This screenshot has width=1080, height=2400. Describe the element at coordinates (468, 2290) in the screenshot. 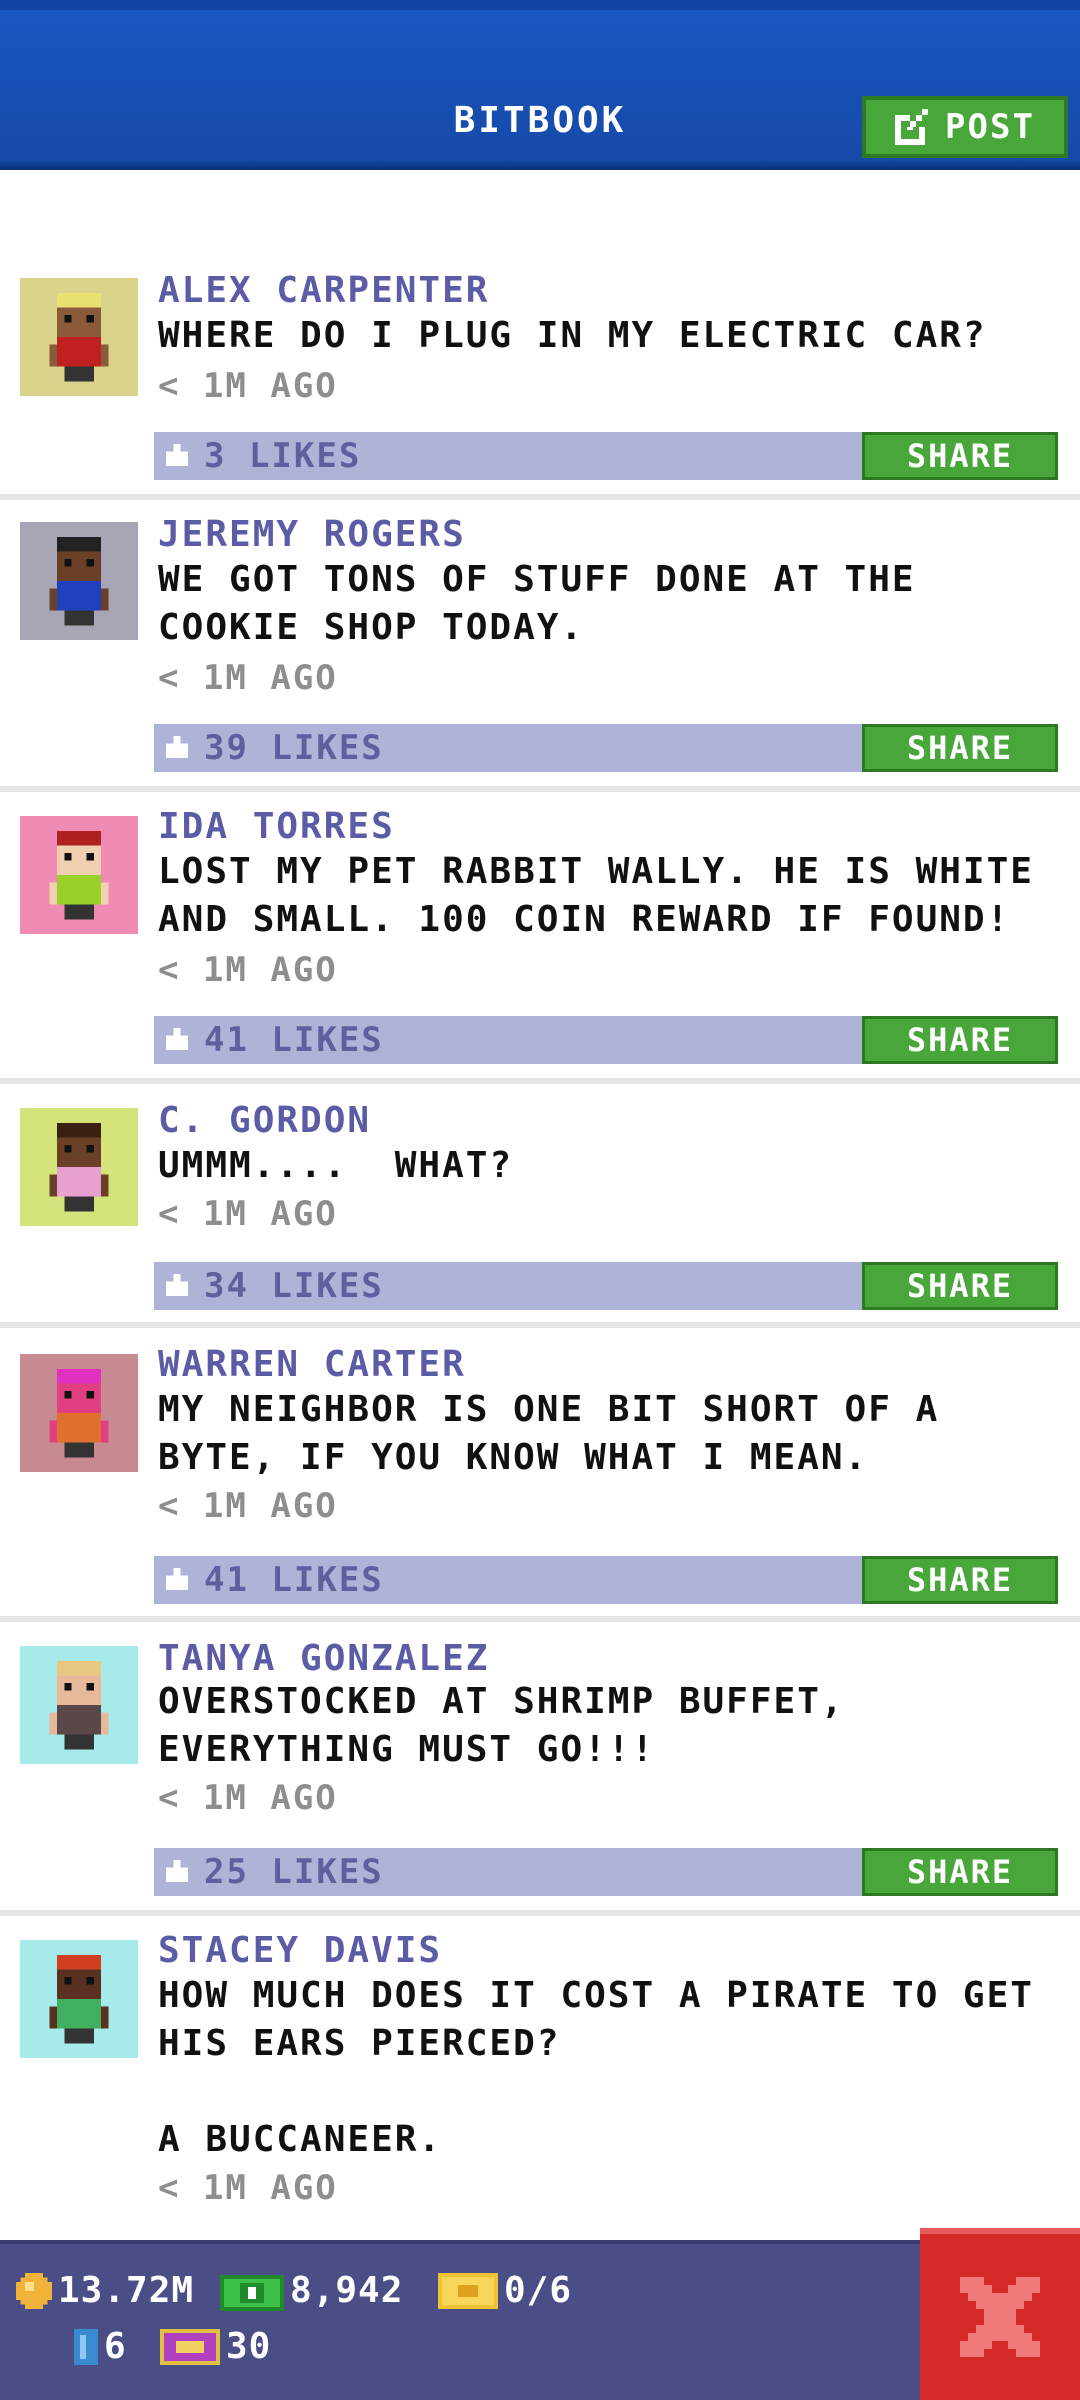

I see `ticket-icon` at that location.